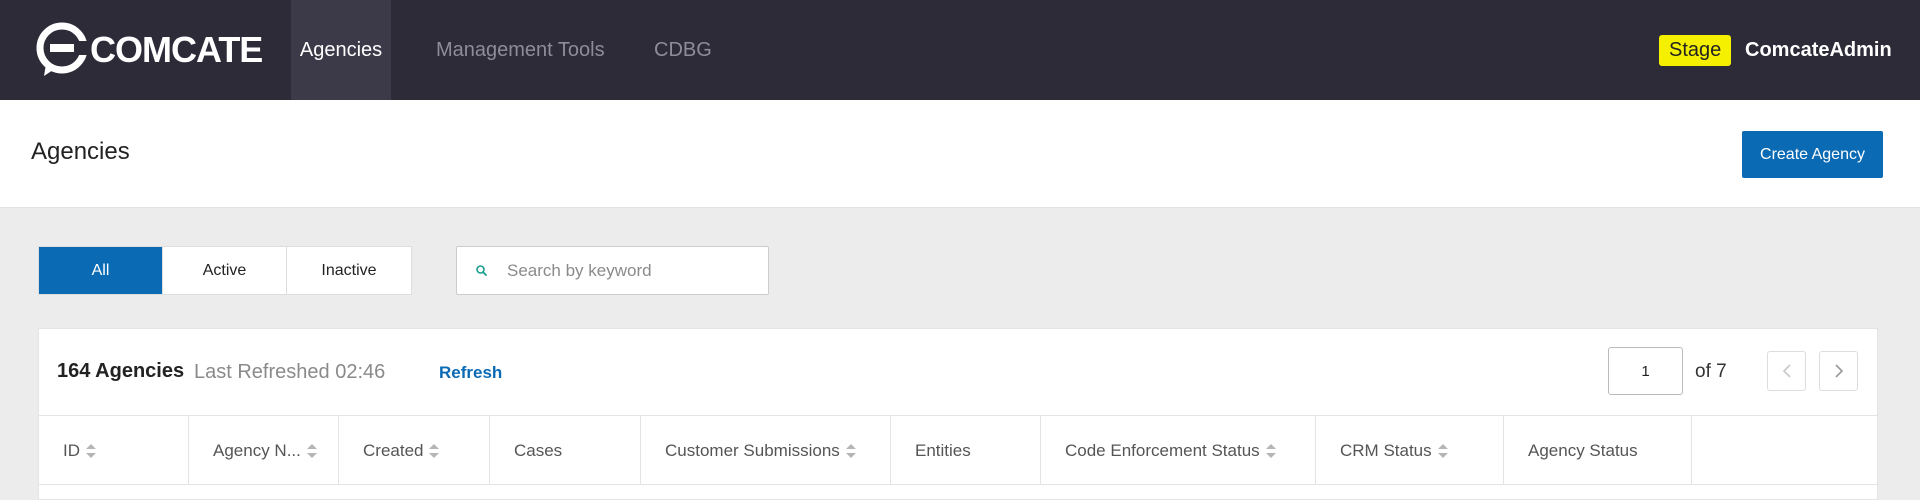 The height and width of the screenshot is (500, 1920). Describe the element at coordinates (1598, 450) in the screenshot. I see `column-header-agency-status: Agency Status` at that location.